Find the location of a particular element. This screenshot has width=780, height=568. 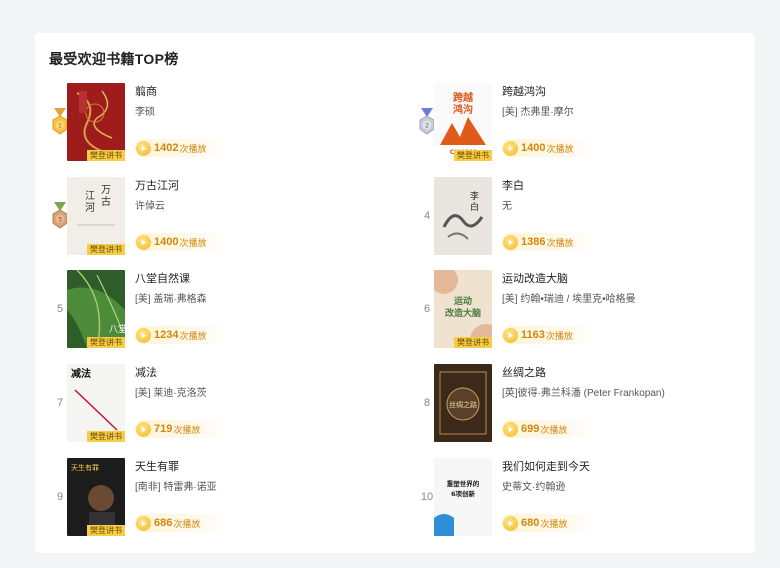

play-count: 1386 is located at coordinates (533, 242).